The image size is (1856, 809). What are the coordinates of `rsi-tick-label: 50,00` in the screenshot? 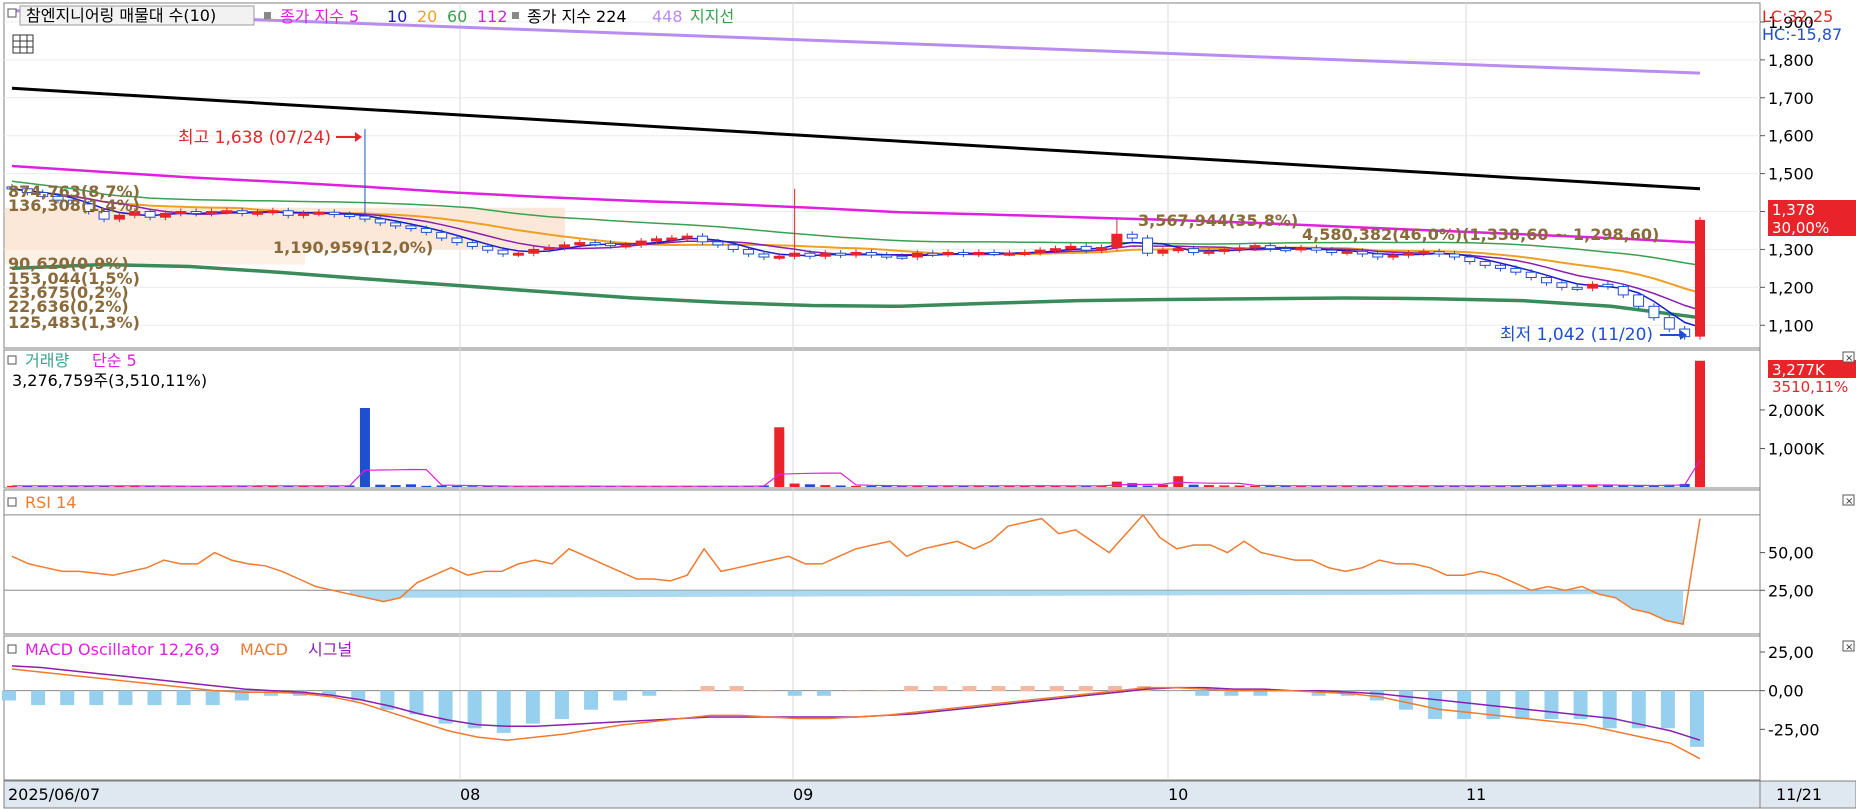 It's located at (1791, 553).